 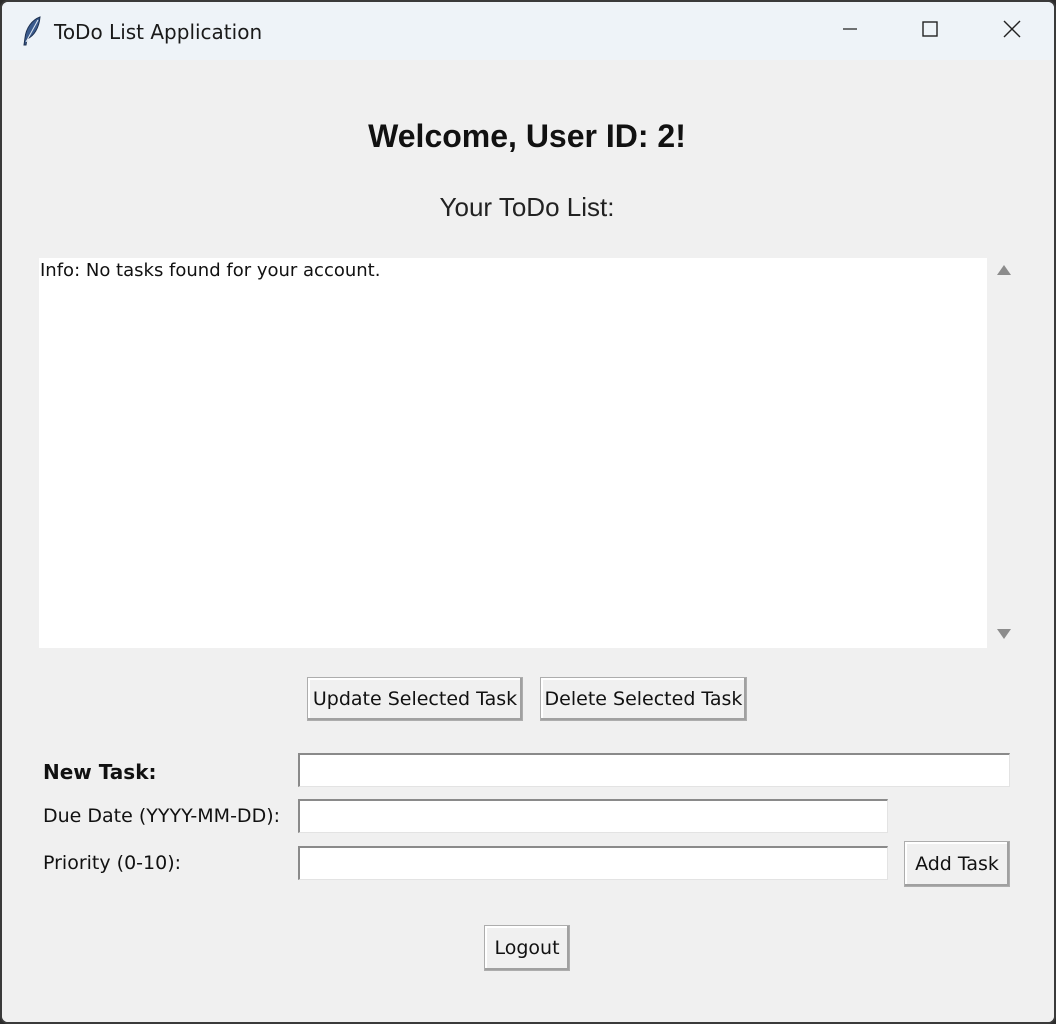 What do you see at coordinates (528, 31) in the screenshot?
I see `title-bar: ToDo List Application` at bounding box center [528, 31].